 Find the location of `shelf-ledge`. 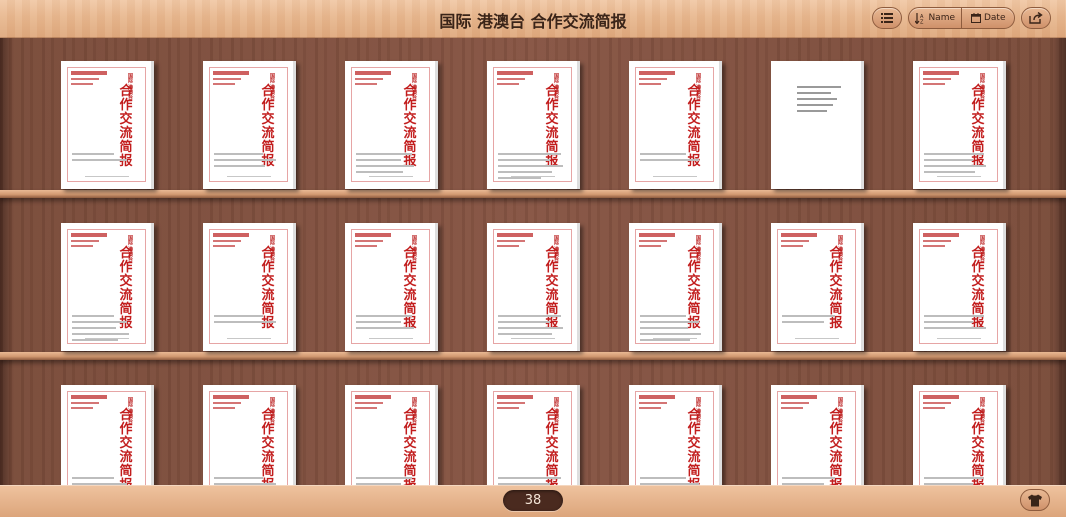

shelf-ledge is located at coordinates (533, 194).